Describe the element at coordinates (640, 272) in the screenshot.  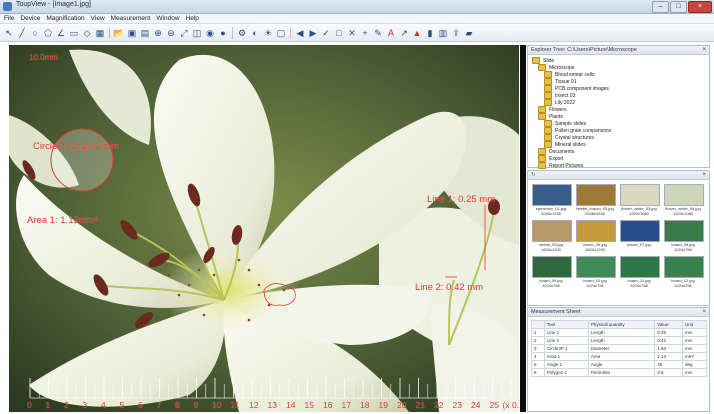
I see `thumbnail: board_11.jpg 1024x768` at that location.